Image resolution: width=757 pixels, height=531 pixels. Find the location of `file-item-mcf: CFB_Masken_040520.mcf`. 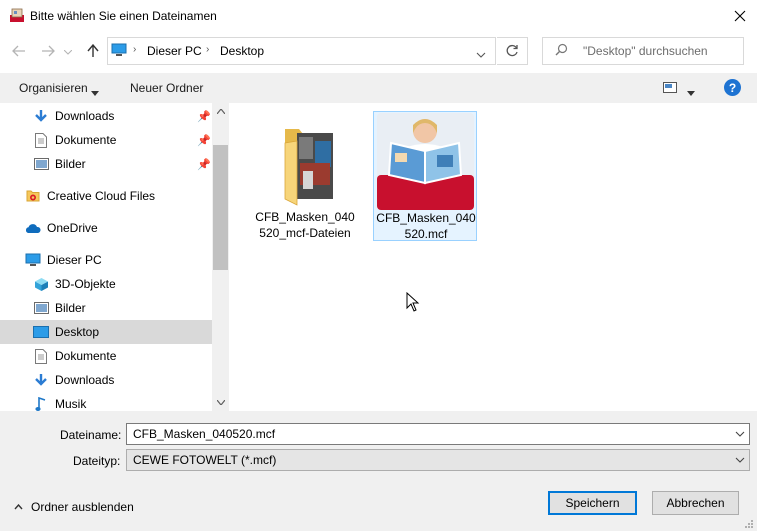

file-item-mcf: CFB_Masken_040520.mcf is located at coordinates (425, 176).